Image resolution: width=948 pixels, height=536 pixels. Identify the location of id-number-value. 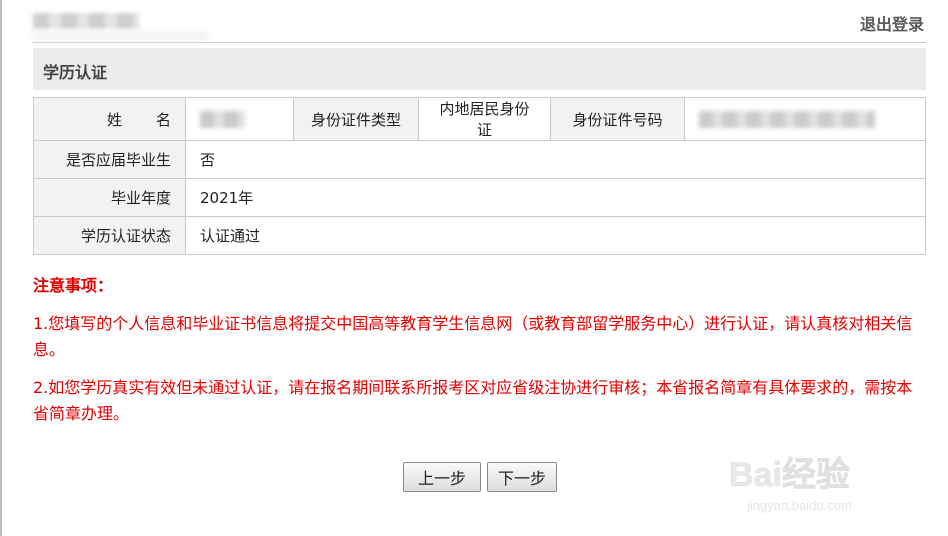
(805, 119).